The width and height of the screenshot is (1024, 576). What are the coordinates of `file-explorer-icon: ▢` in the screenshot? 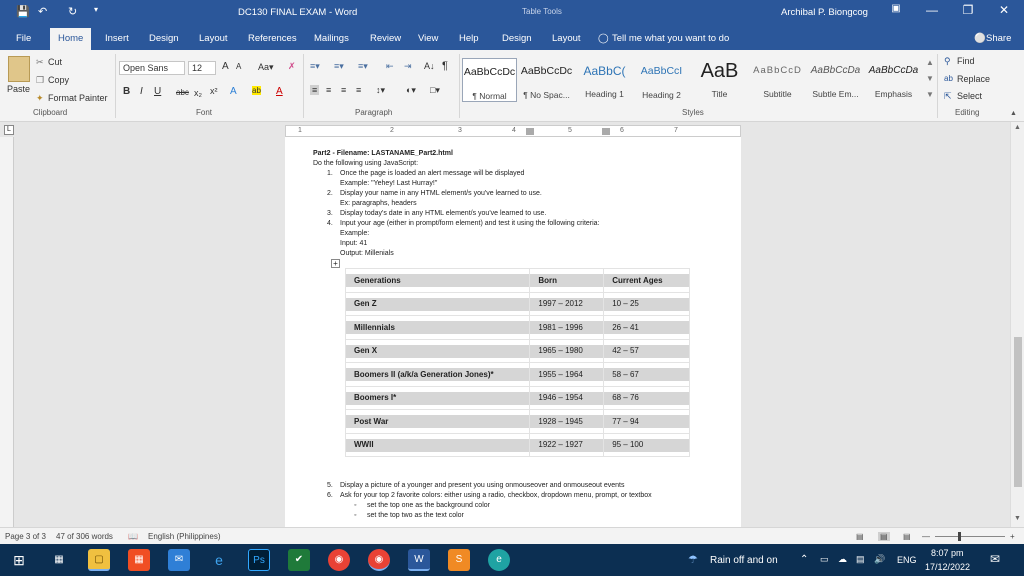 It's located at (99, 560).